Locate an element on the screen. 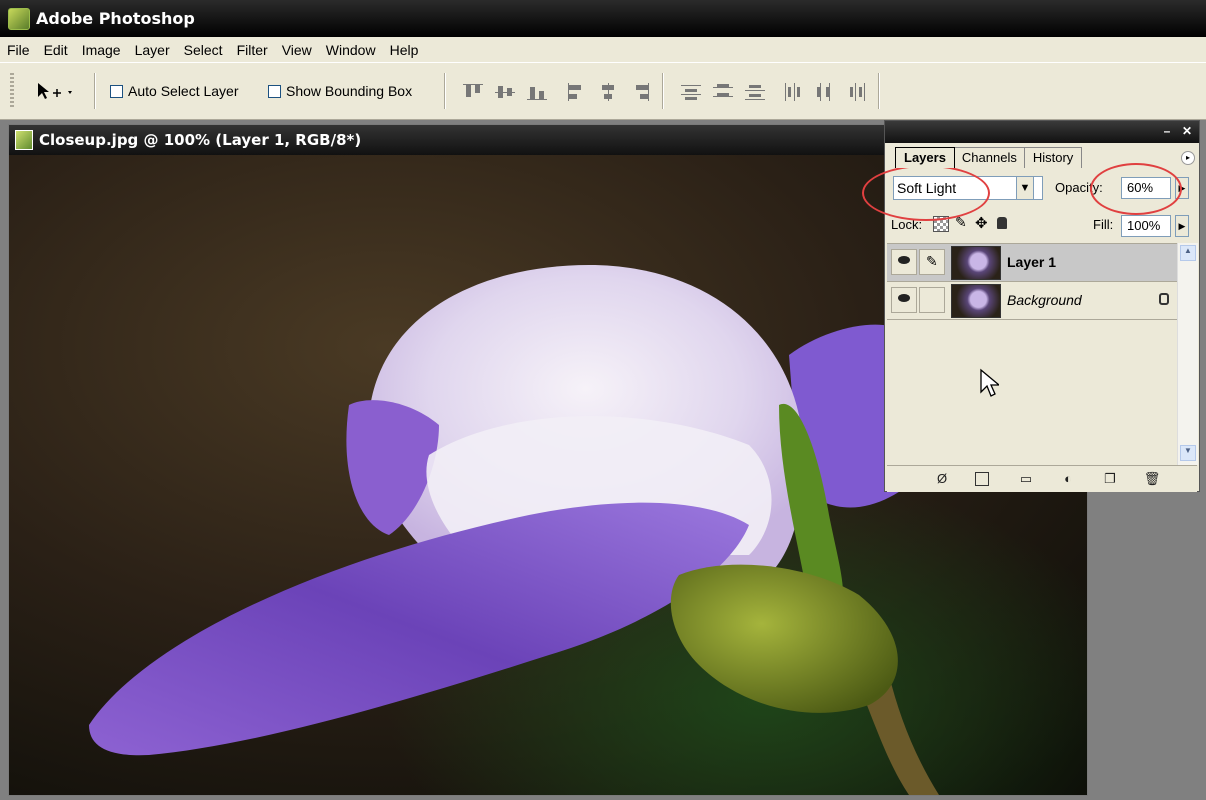 The height and width of the screenshot is (800, 1206). document-title: Closeup.jpg @ 100% (Layer 1, RGB/8*) is located at coordinates (200, 140).